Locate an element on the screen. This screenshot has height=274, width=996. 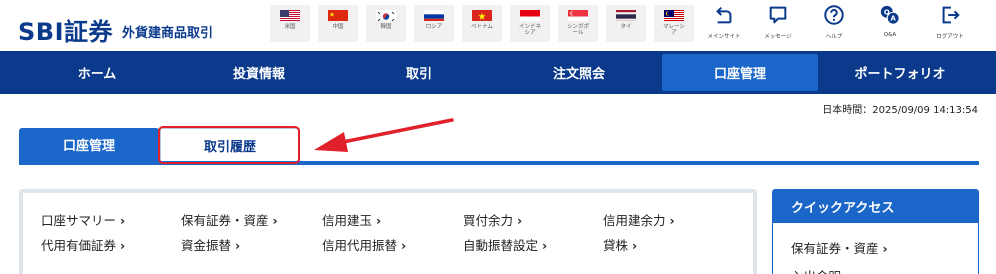
link-collateral-securities: 代用有価証券 › is located at coordinates (83, 244).